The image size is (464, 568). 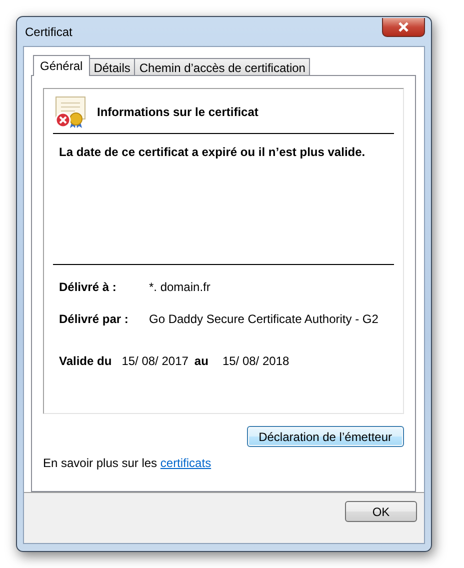 I want to click on window-title: Certificat, so click(x=48, y=31).